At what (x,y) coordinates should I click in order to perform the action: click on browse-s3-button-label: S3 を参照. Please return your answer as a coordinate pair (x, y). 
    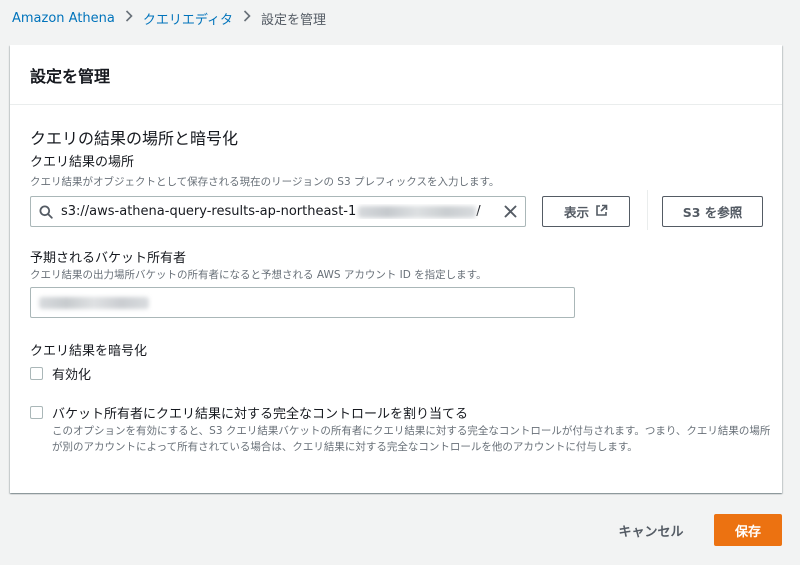
    Looking at the image, I should click on (712, 212).